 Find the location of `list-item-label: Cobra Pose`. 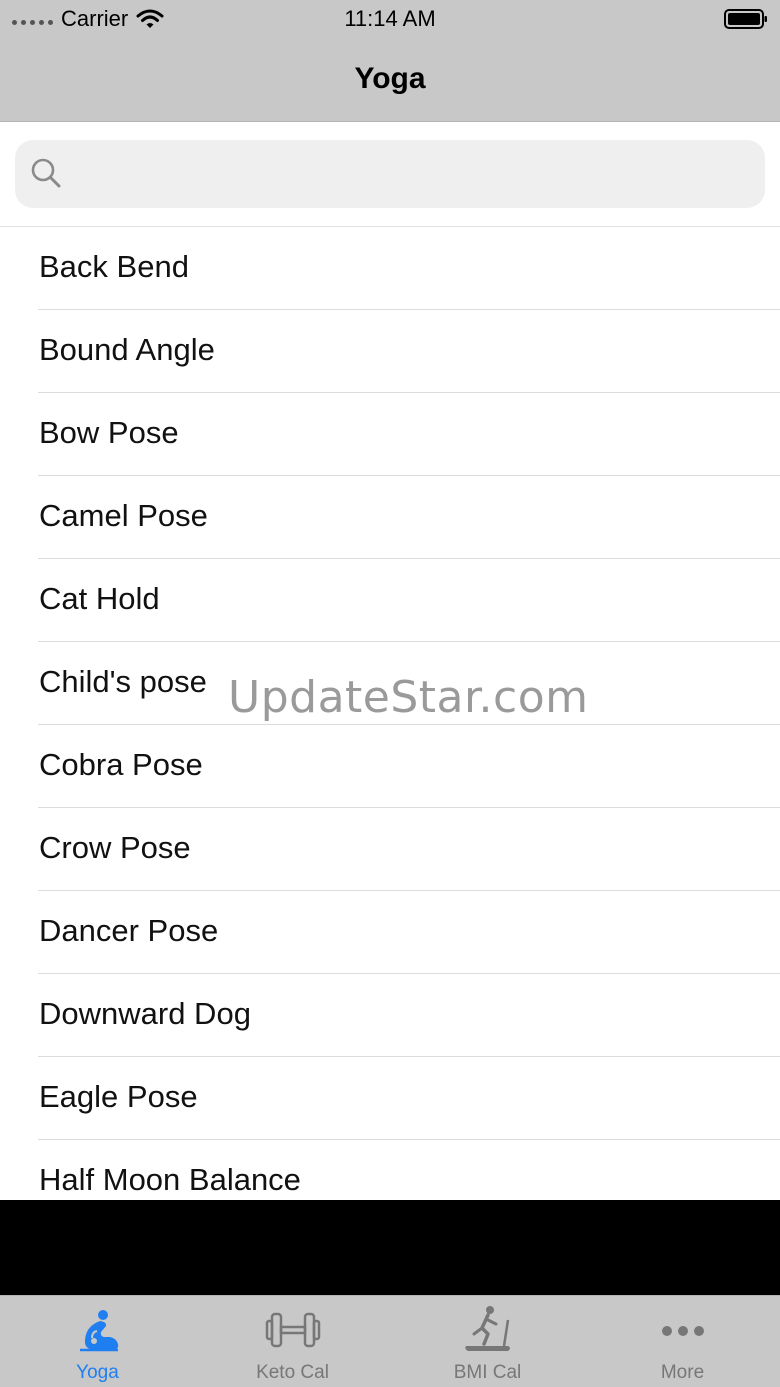

list-item-label: Cobra Pose is located at coordinates (121, 764).